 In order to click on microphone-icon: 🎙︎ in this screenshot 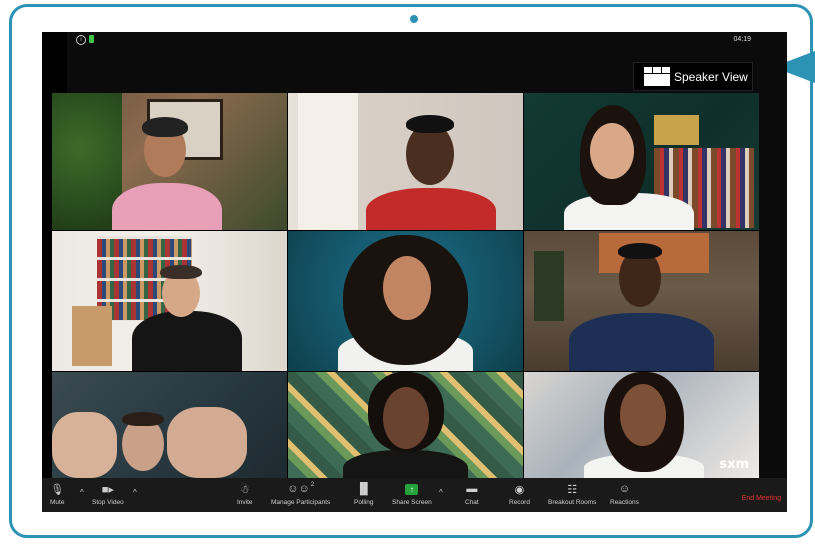, I will do `click(57, 489)`.